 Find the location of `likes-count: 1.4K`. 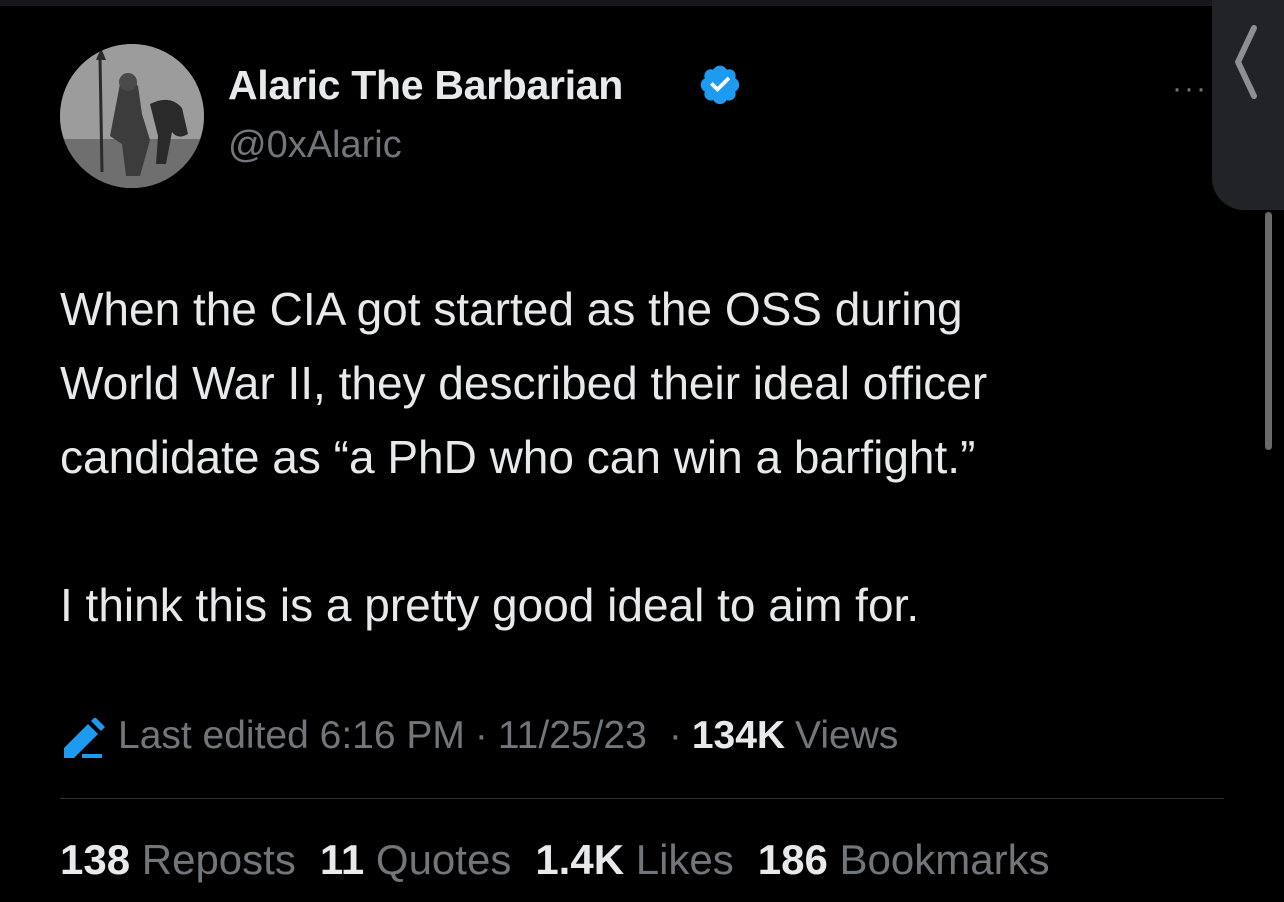

likes-count: 1.4K is located at coordinates (580, 859).